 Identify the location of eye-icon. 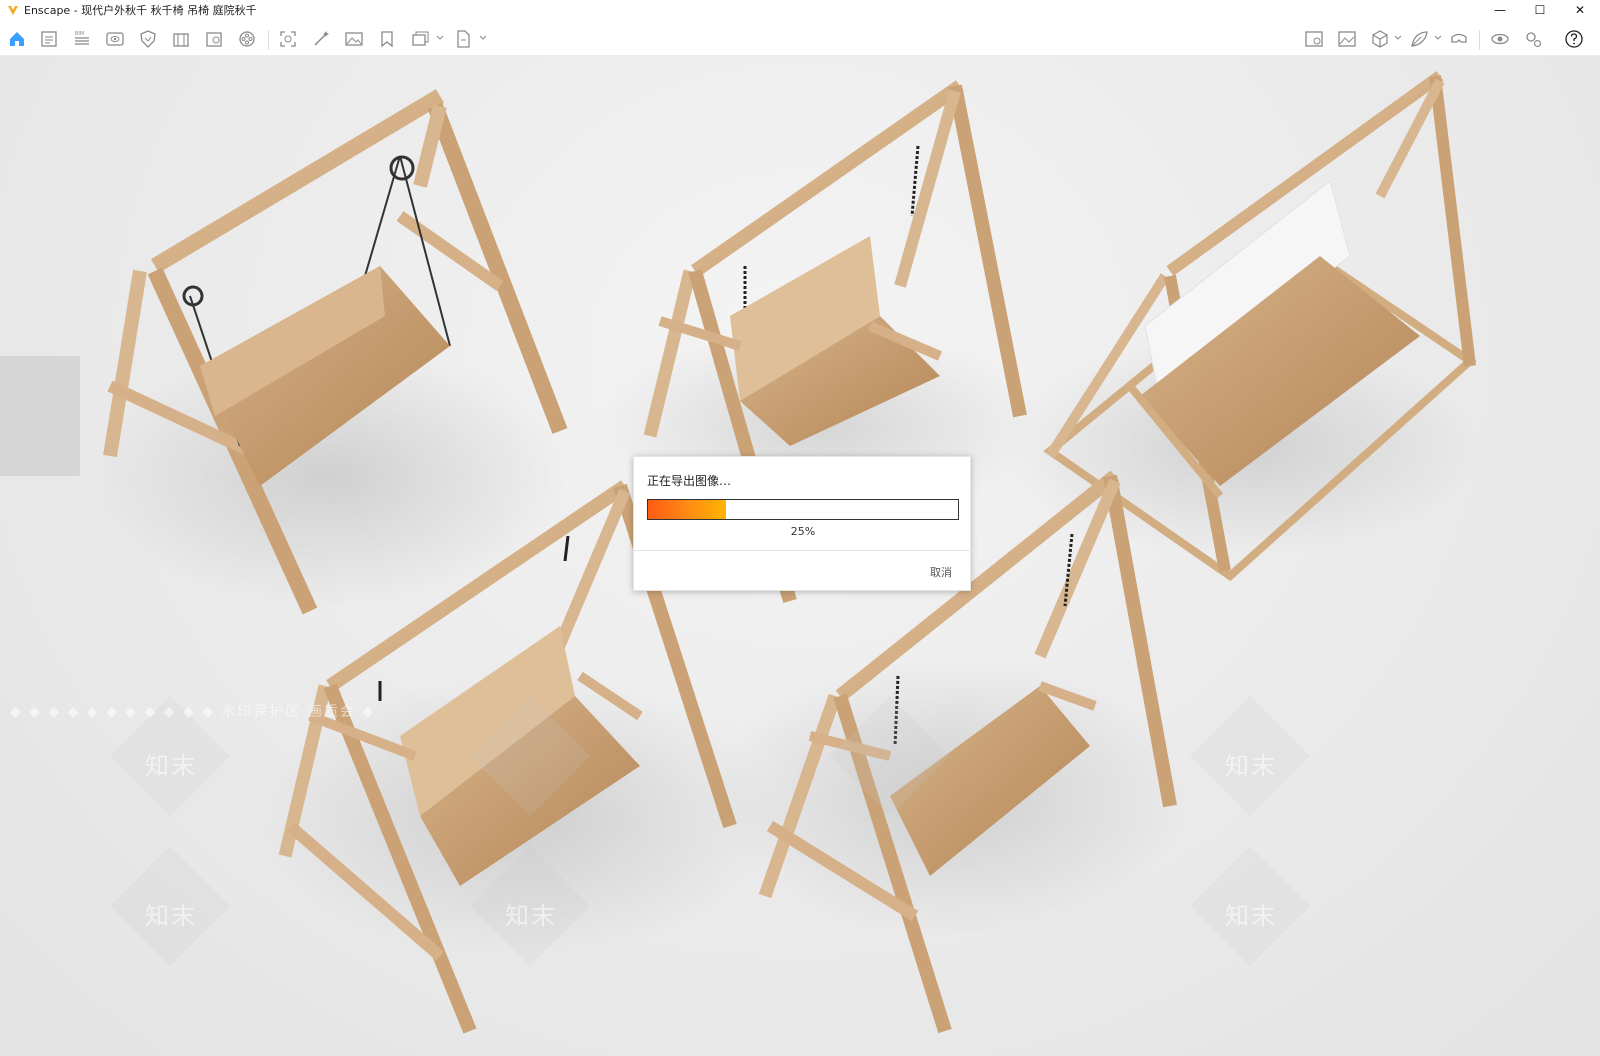
(115, 39).